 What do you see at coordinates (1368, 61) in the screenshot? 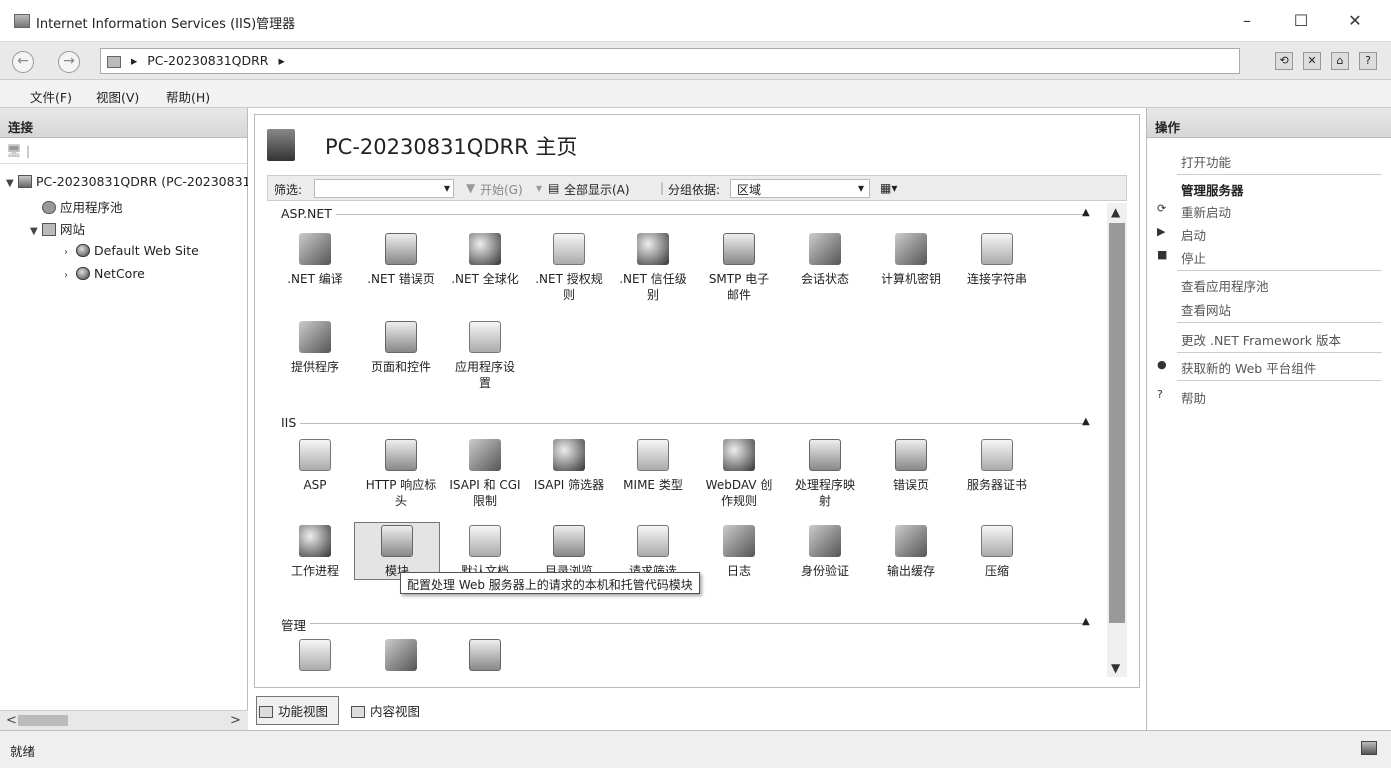
I see `help-icon: ?` at bounding box center [1368, 61].